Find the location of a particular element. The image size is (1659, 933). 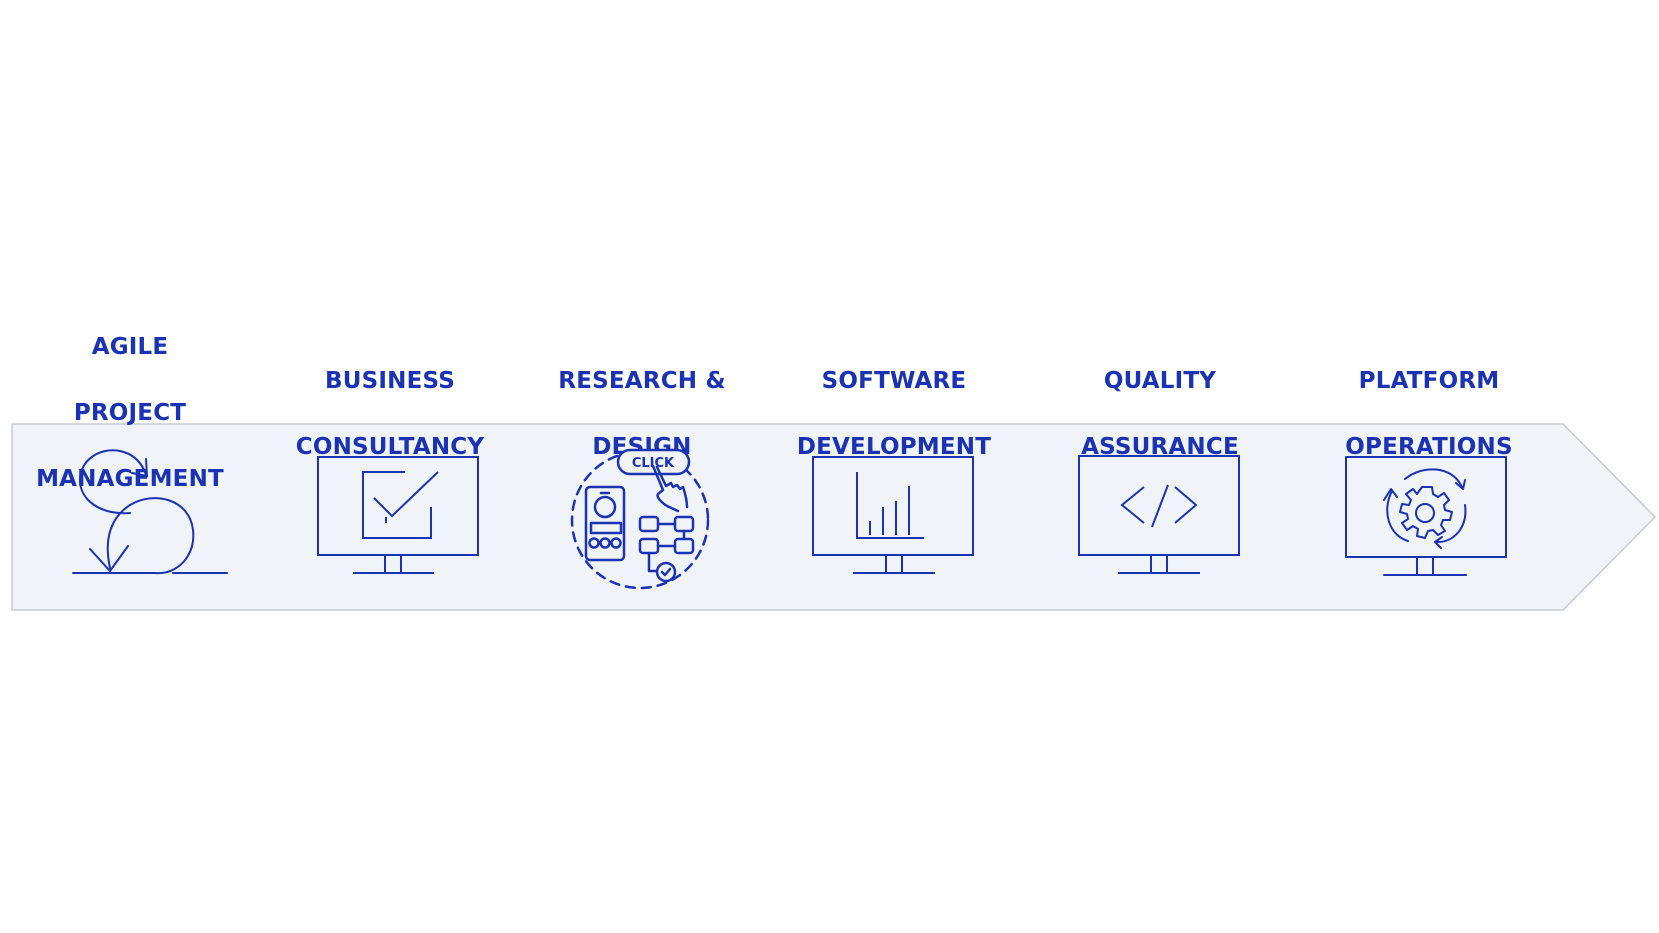

title-line: SOFTWARE is located at coordinates (894, 381).